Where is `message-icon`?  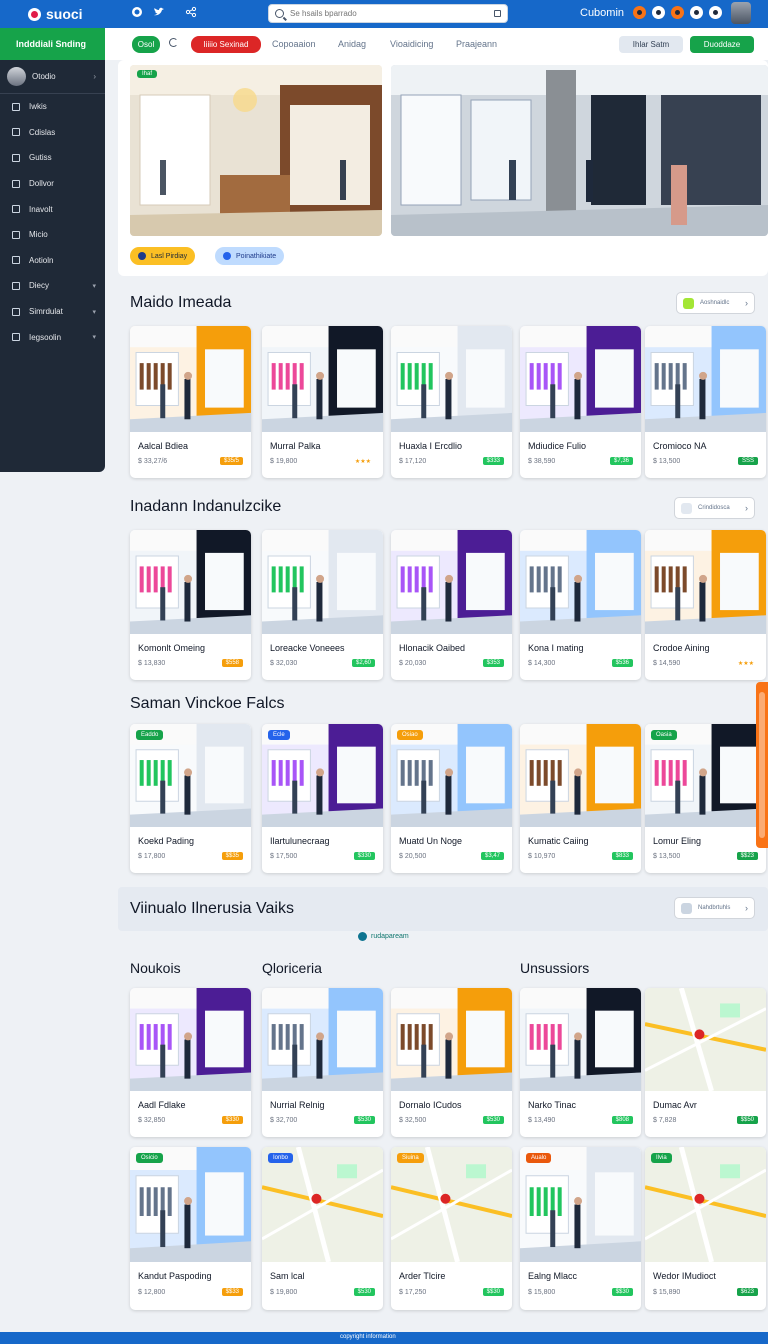 message-icon is located at coordinates (677, 12).